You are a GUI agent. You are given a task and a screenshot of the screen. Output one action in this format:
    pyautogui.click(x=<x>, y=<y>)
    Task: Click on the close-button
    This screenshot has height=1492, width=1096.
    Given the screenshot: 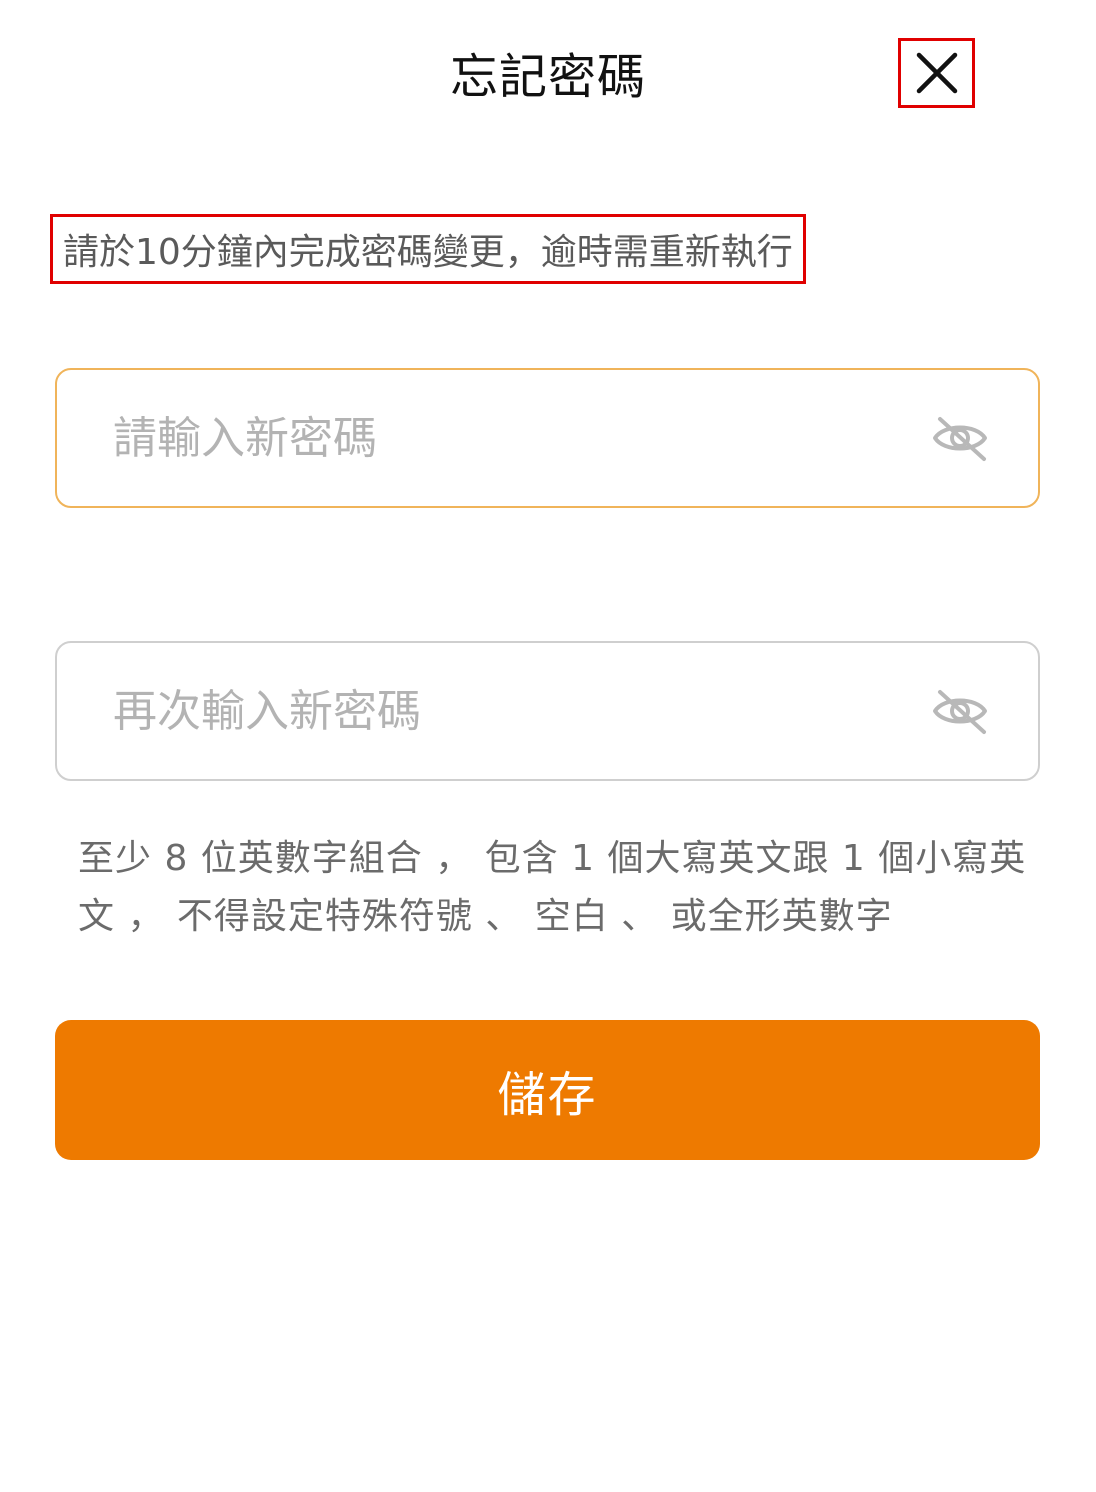 What is the action you would take?
    pyautogui.click(x=936, y=73)
    